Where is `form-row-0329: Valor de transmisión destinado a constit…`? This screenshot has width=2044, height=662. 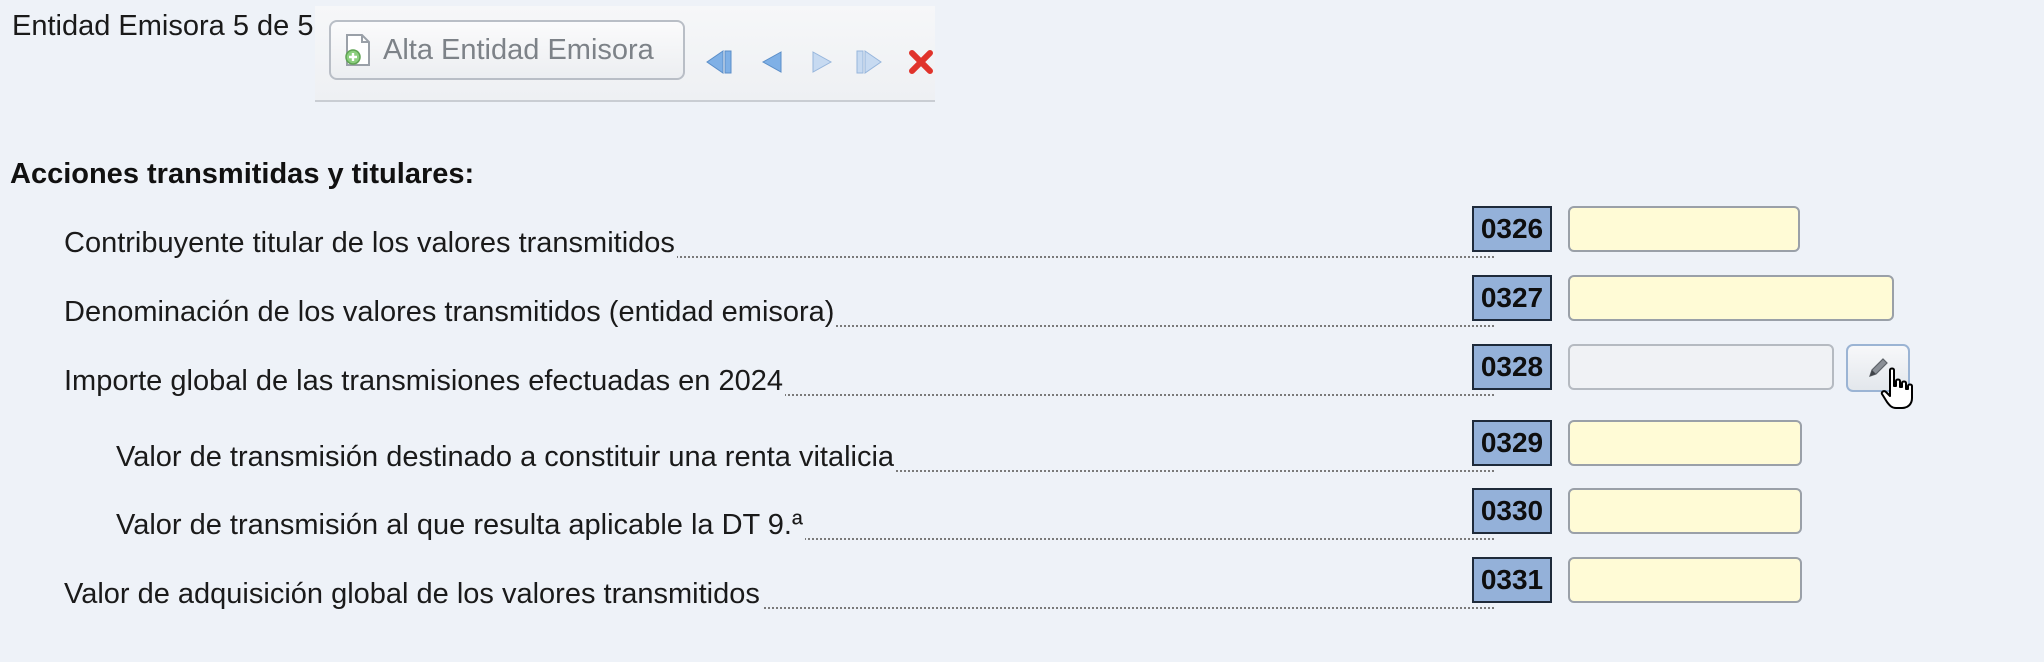
form-row-0329: Valor de transmisión destinado a constit… is located at coordinates (1022, 447).